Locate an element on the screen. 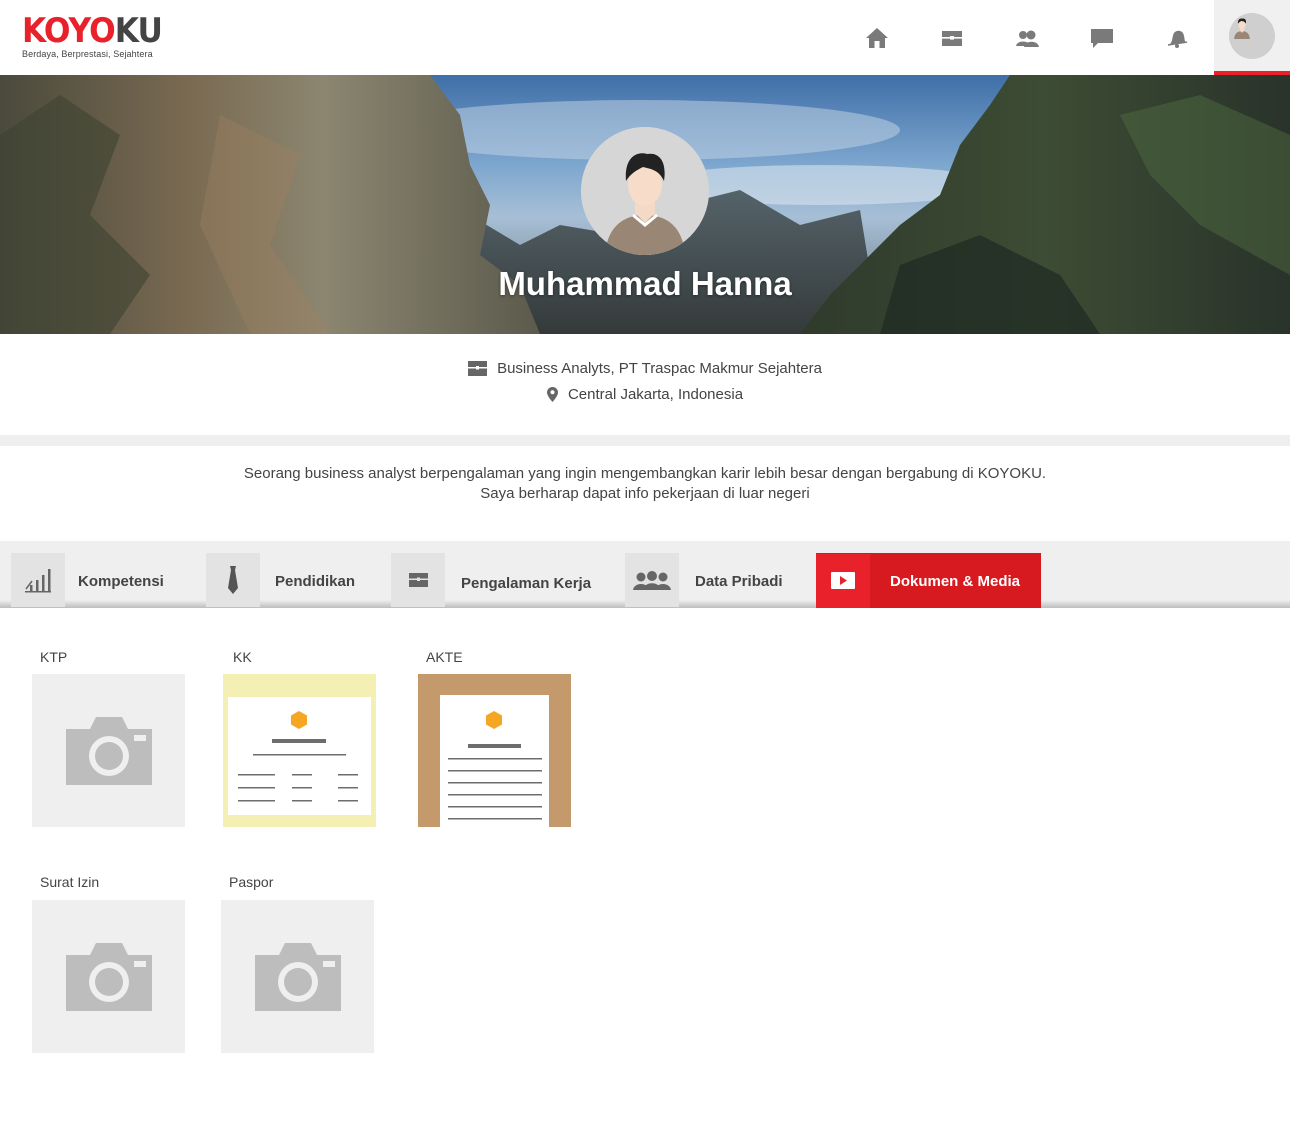 This screenshot has width=1290, height=1141. doc-akte is located at coordinates (494, 750).